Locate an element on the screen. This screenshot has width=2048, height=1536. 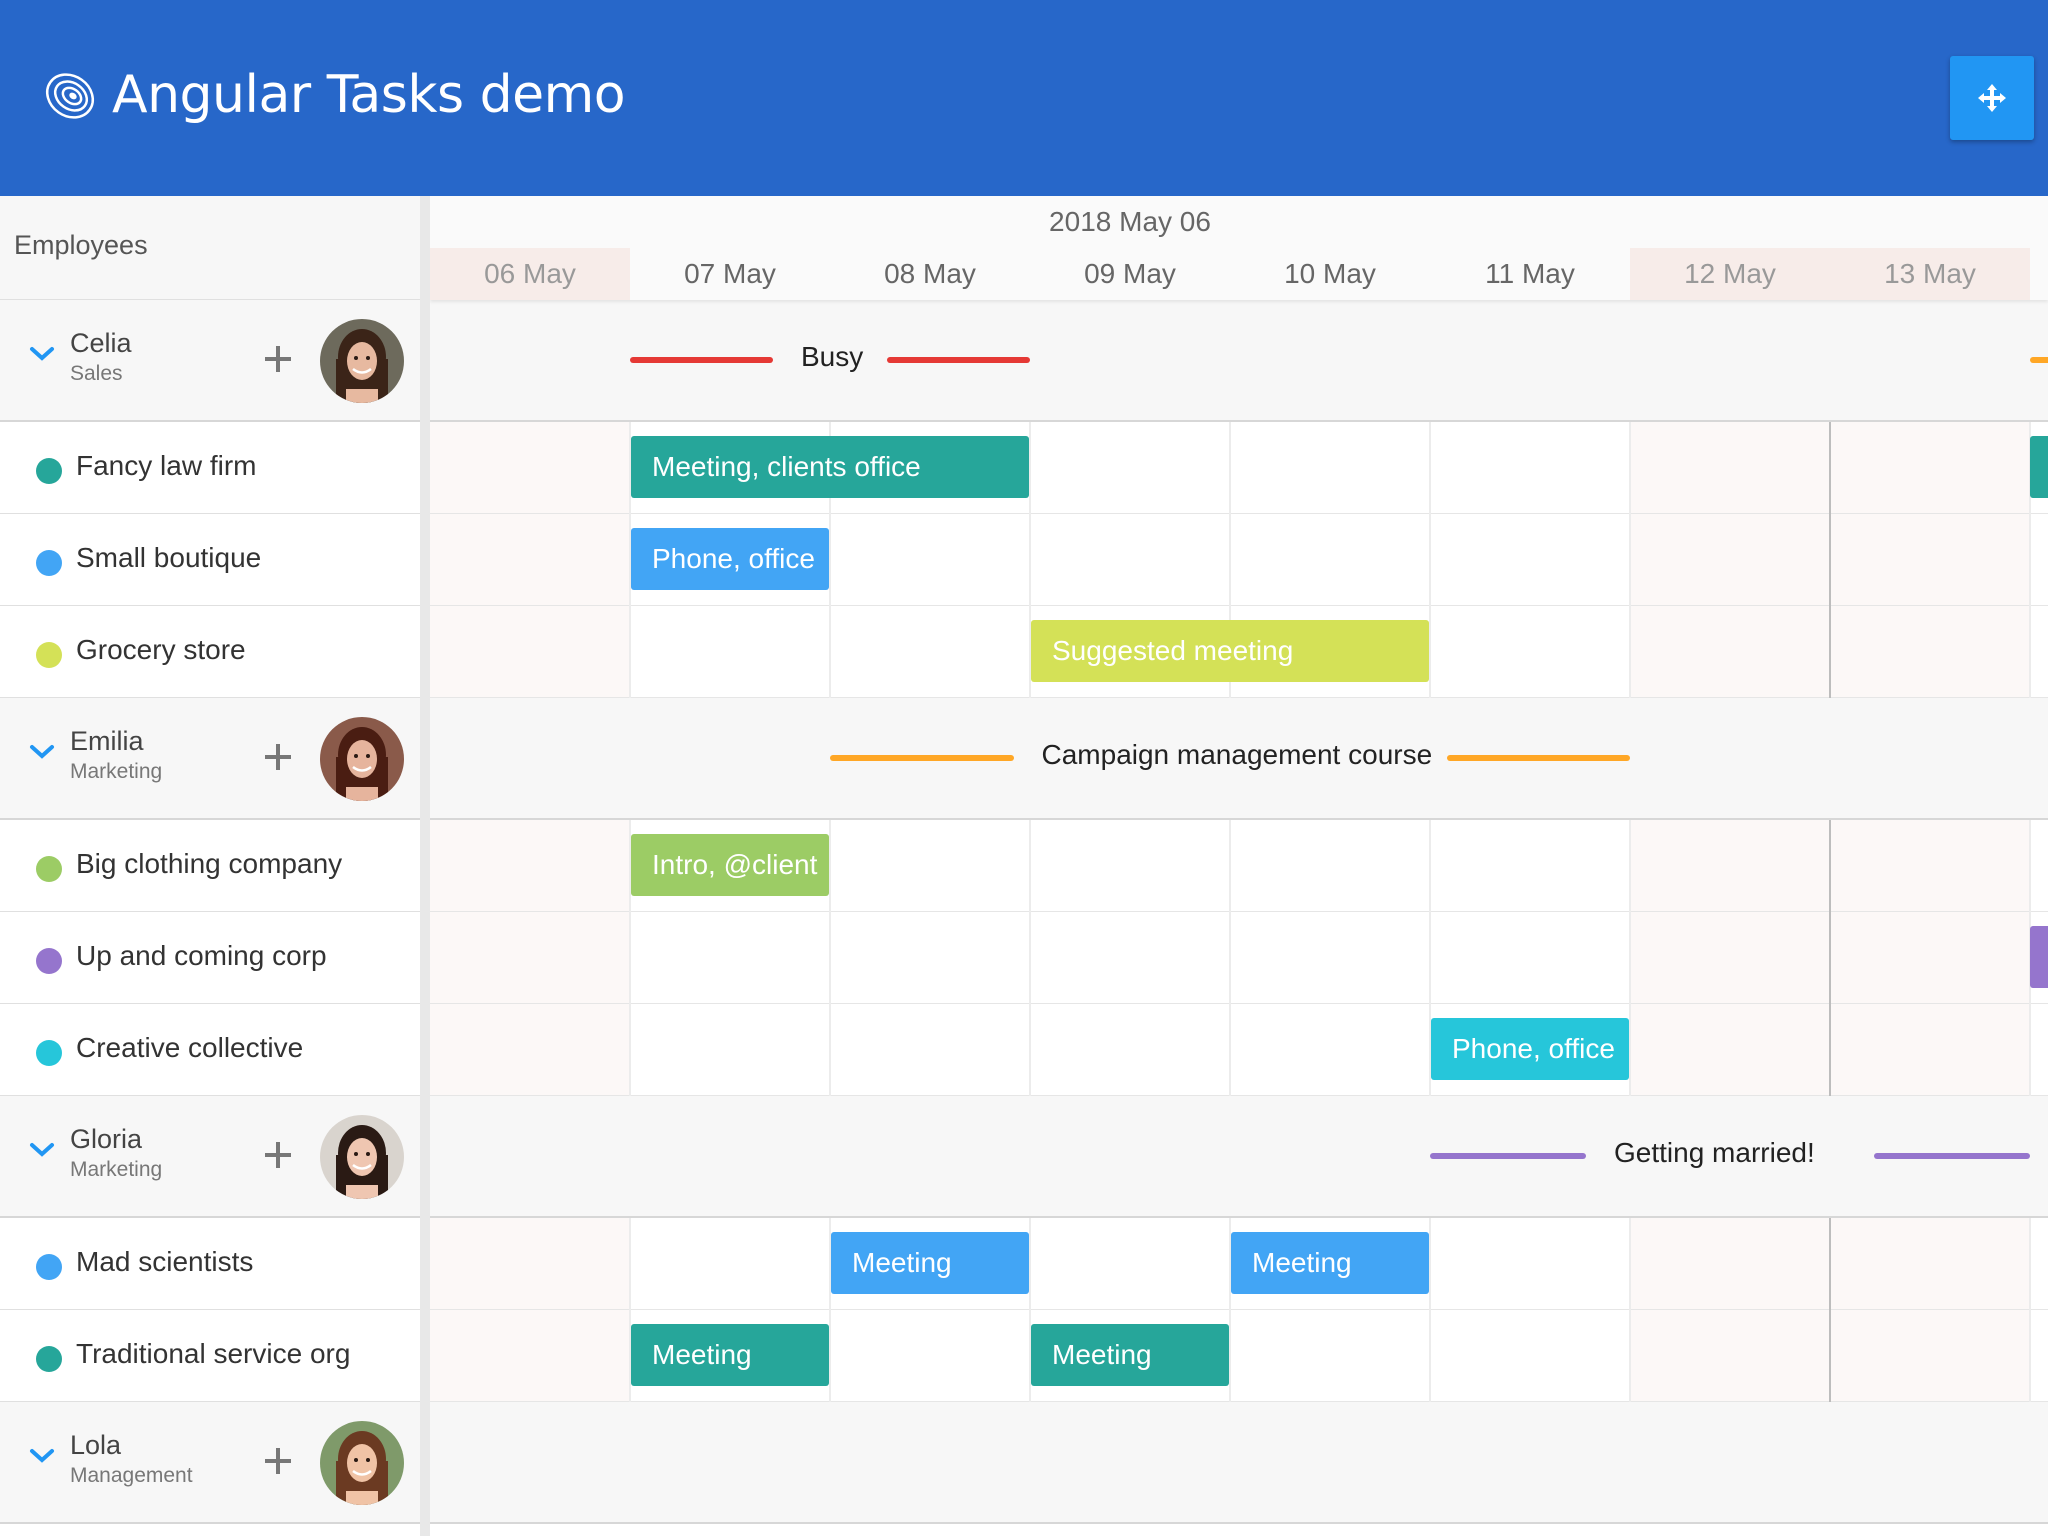
swirl-logo-icon is located at coordinates (70, 96).